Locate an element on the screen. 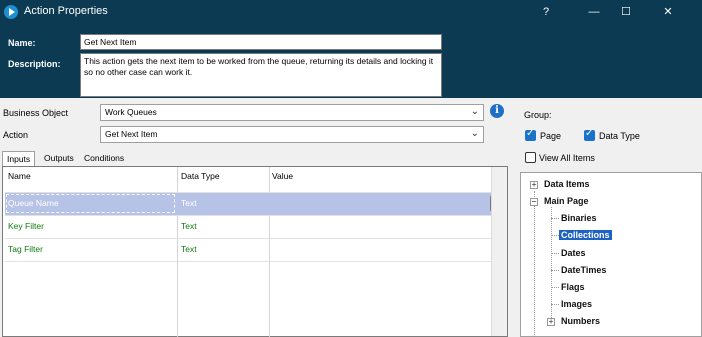 This screenshot has width=702, height=337. name-field: Get Next Item is located at coordinates (261, 42).